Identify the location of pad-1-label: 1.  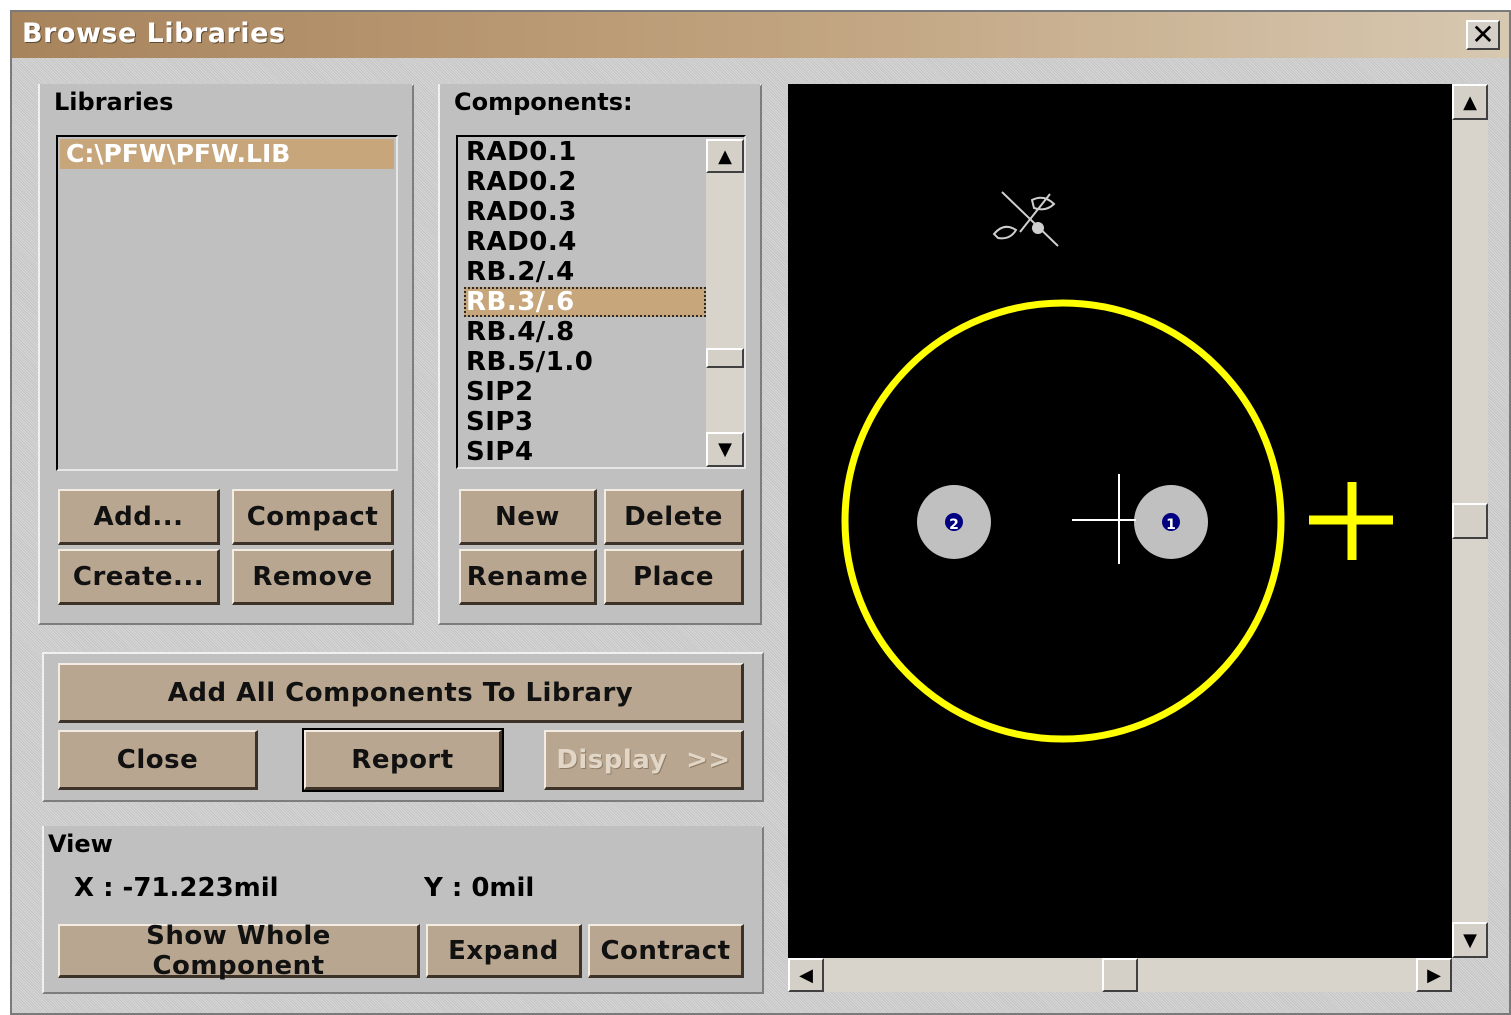
(1171, 525).